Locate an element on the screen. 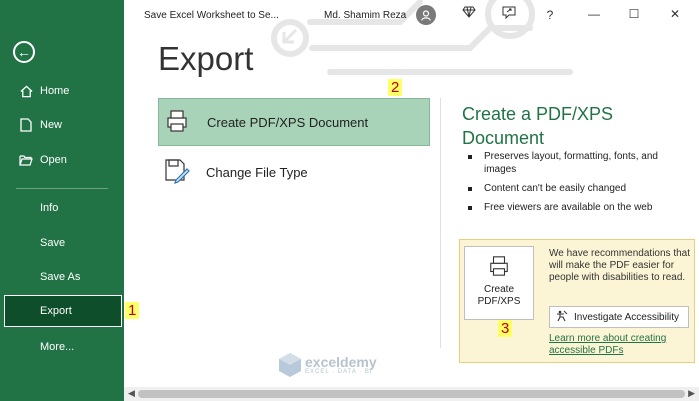  sidebar-item-label: Home is located at coordinates (55, 91).